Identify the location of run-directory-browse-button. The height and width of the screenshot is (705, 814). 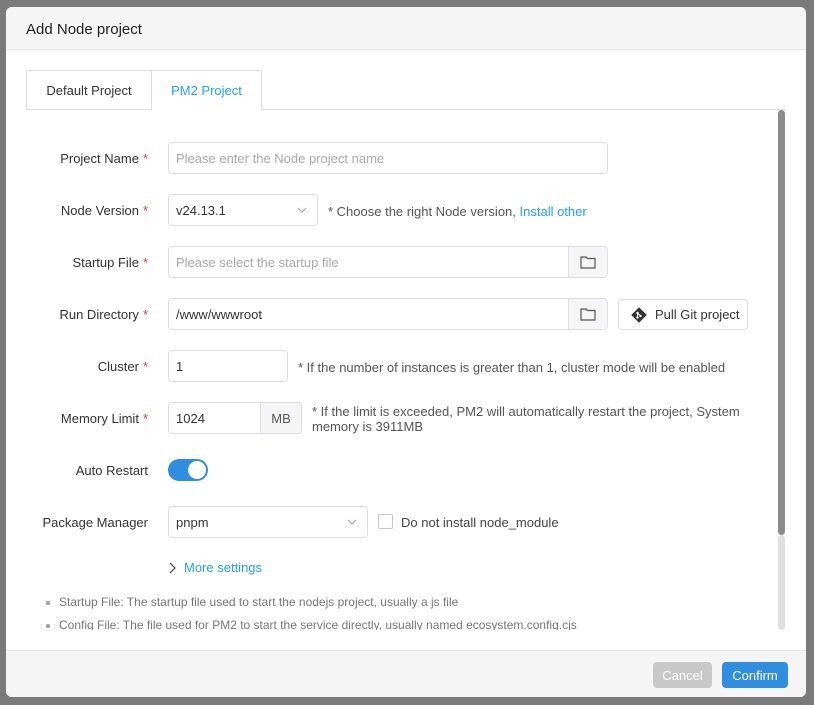
(588, 314).